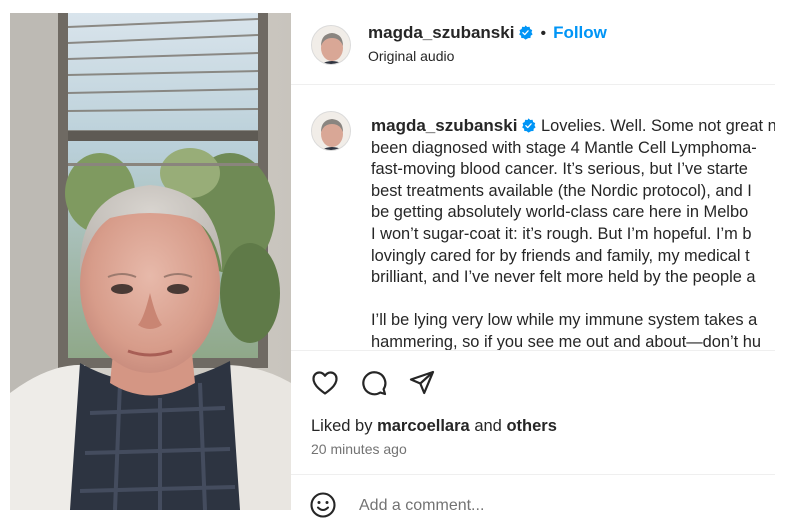 This screenshot has width=798, height=518. I want to click on comment-divider, so click(533, 474).